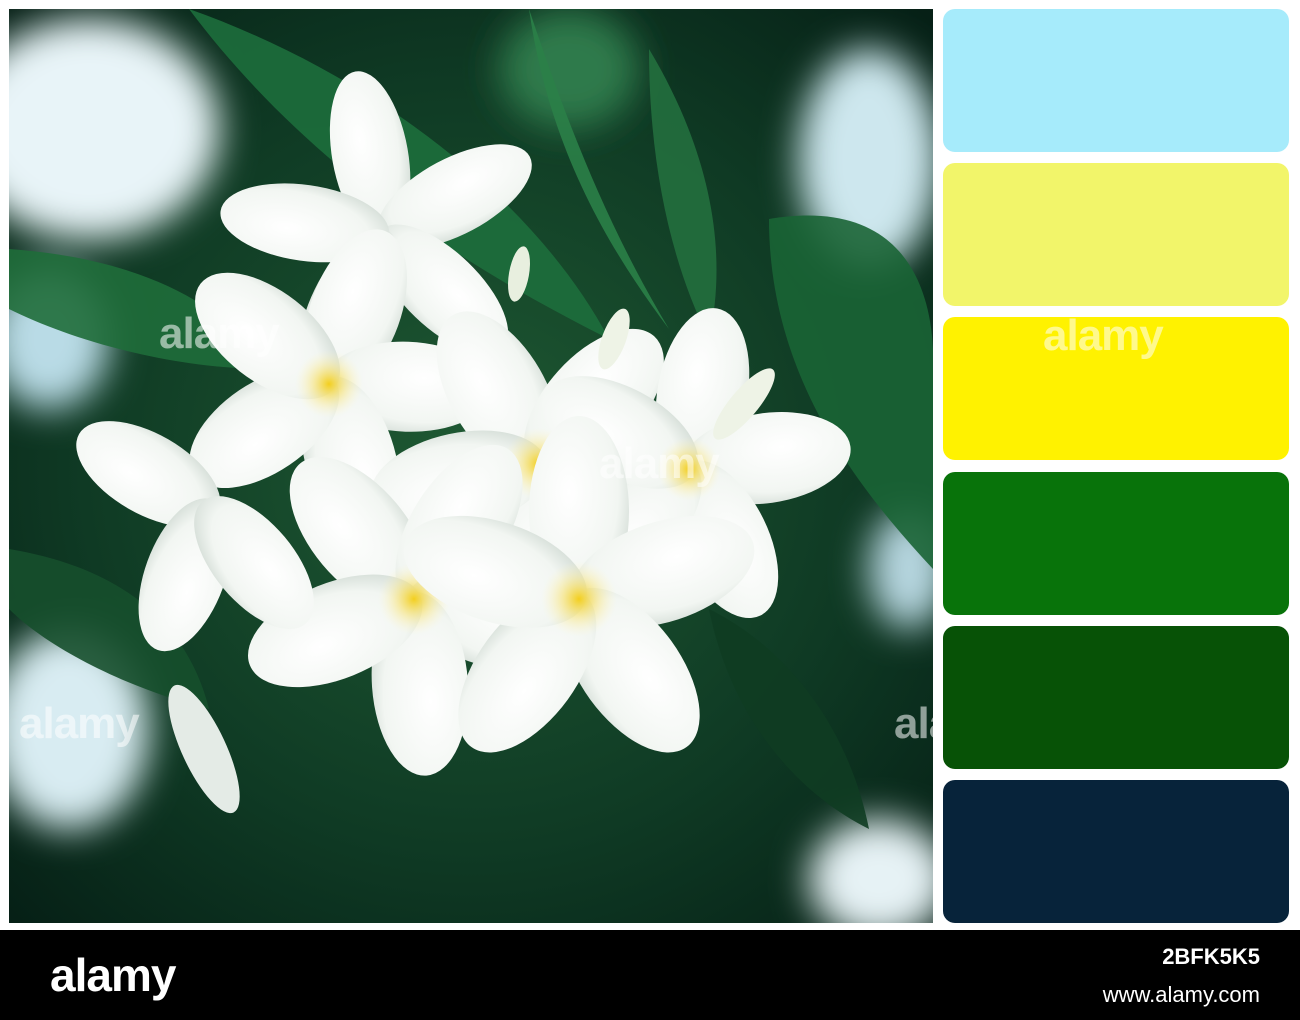  Describe the element at coordinates (1116, 235) in the screenshot. I see `swatch-pale-yellow` at that location.